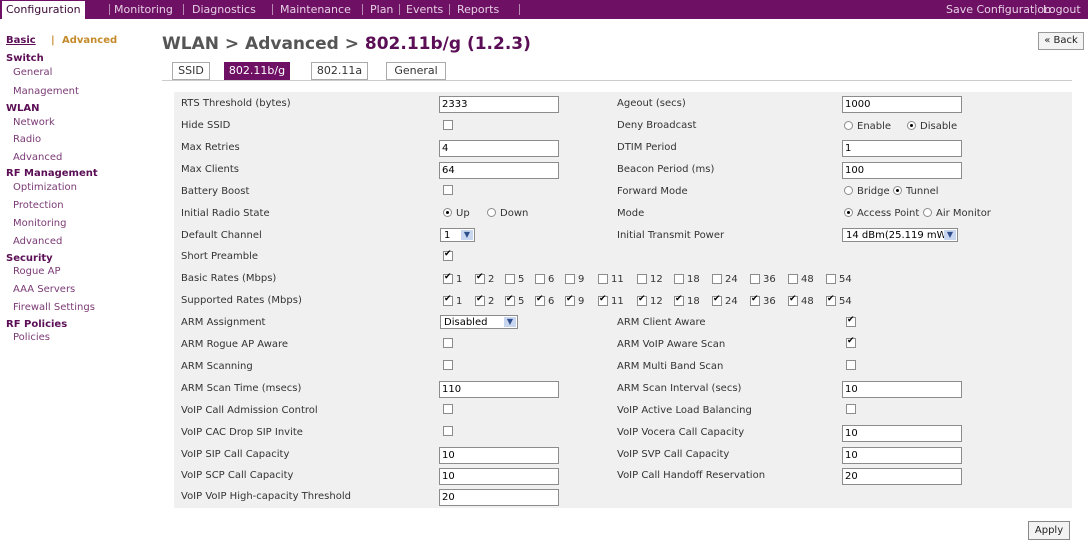  What do you see at coordinates (679, 279) in the screenshot?
I see `basic-rate-18-checkbox` at bounding box center [679, 279].